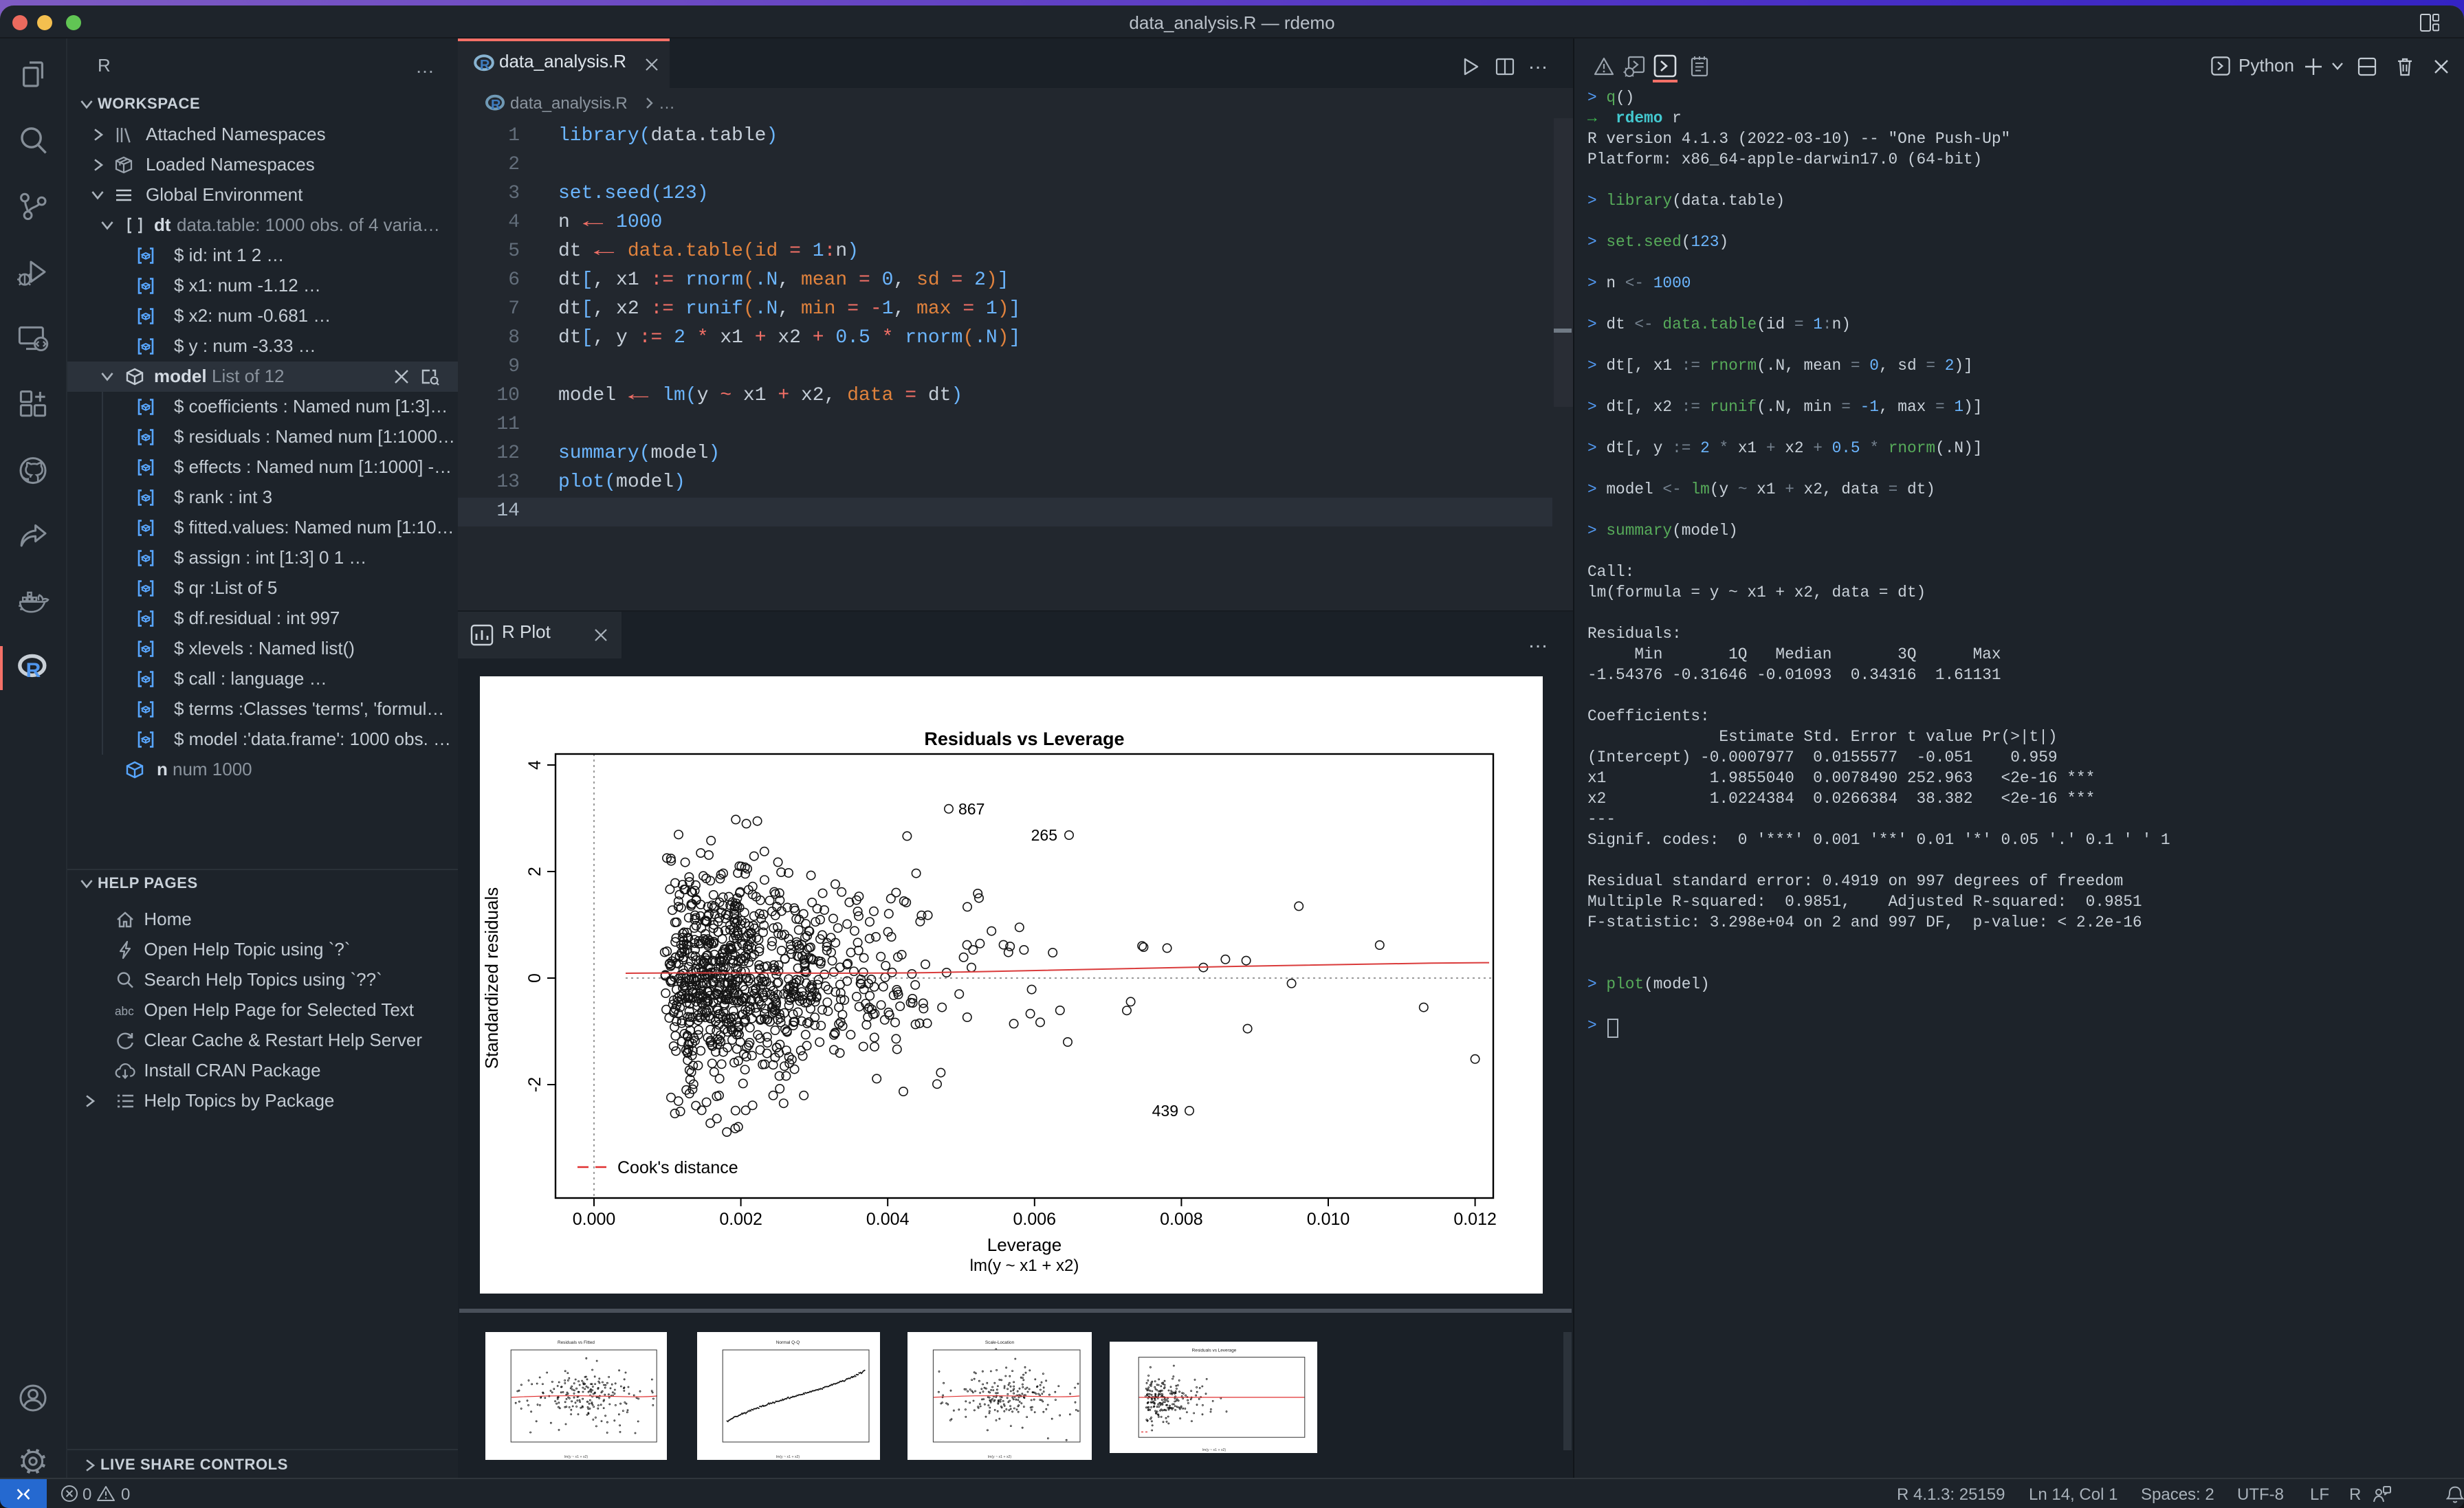 The width and height of the screenshot is (2464, 1508). Describe the element at coordinates (1035, 1219) in the screenshot. I see `svg-text: 0.006` at that location.